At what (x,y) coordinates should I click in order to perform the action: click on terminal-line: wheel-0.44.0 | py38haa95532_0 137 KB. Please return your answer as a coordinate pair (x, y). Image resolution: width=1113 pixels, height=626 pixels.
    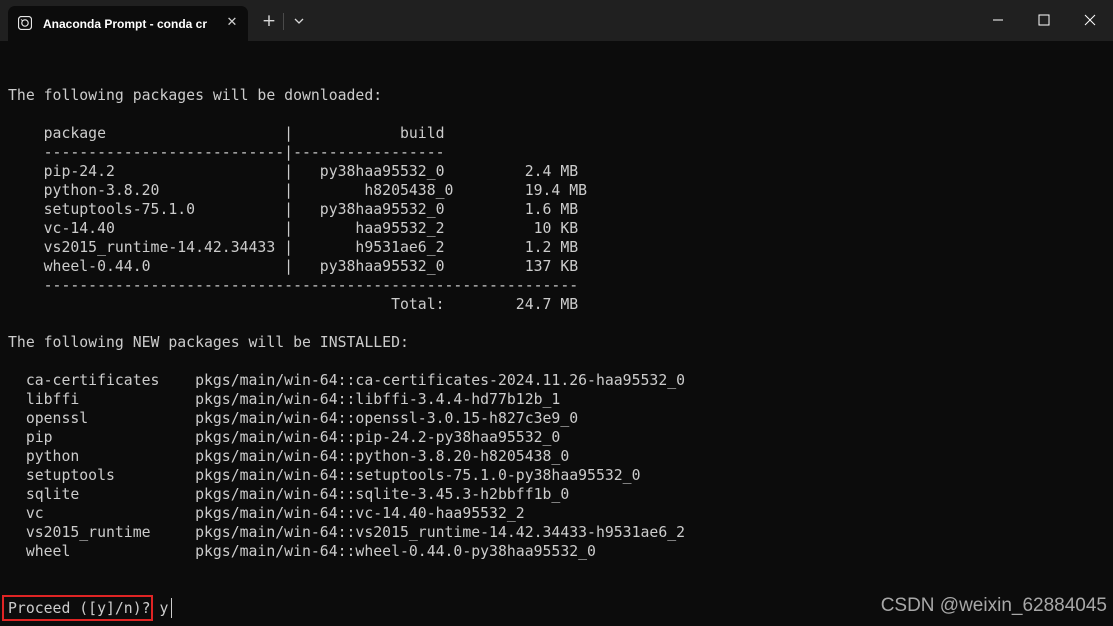
    Looking at the image, I should click on (293, 266).